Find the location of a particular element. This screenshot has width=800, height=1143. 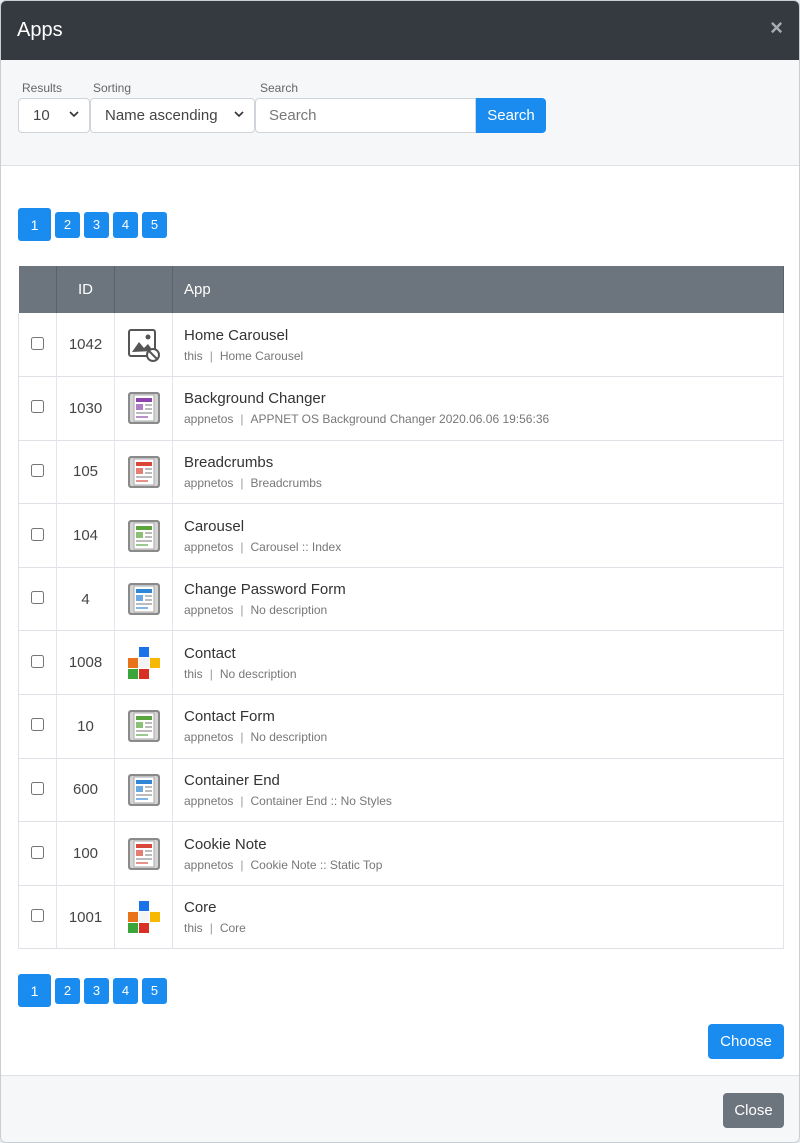

search-label: Search is located at coordinates (279, 88).